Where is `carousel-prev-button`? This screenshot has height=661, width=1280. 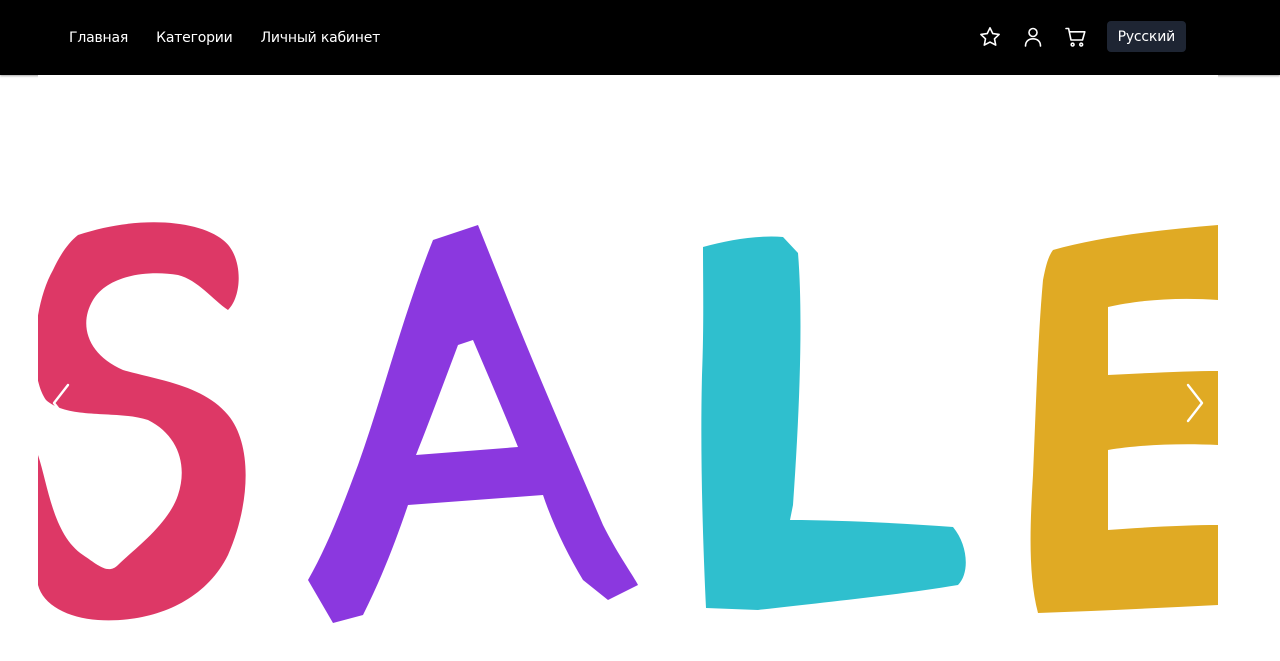
carousel-prev-button is located at coordinates (61, 403).